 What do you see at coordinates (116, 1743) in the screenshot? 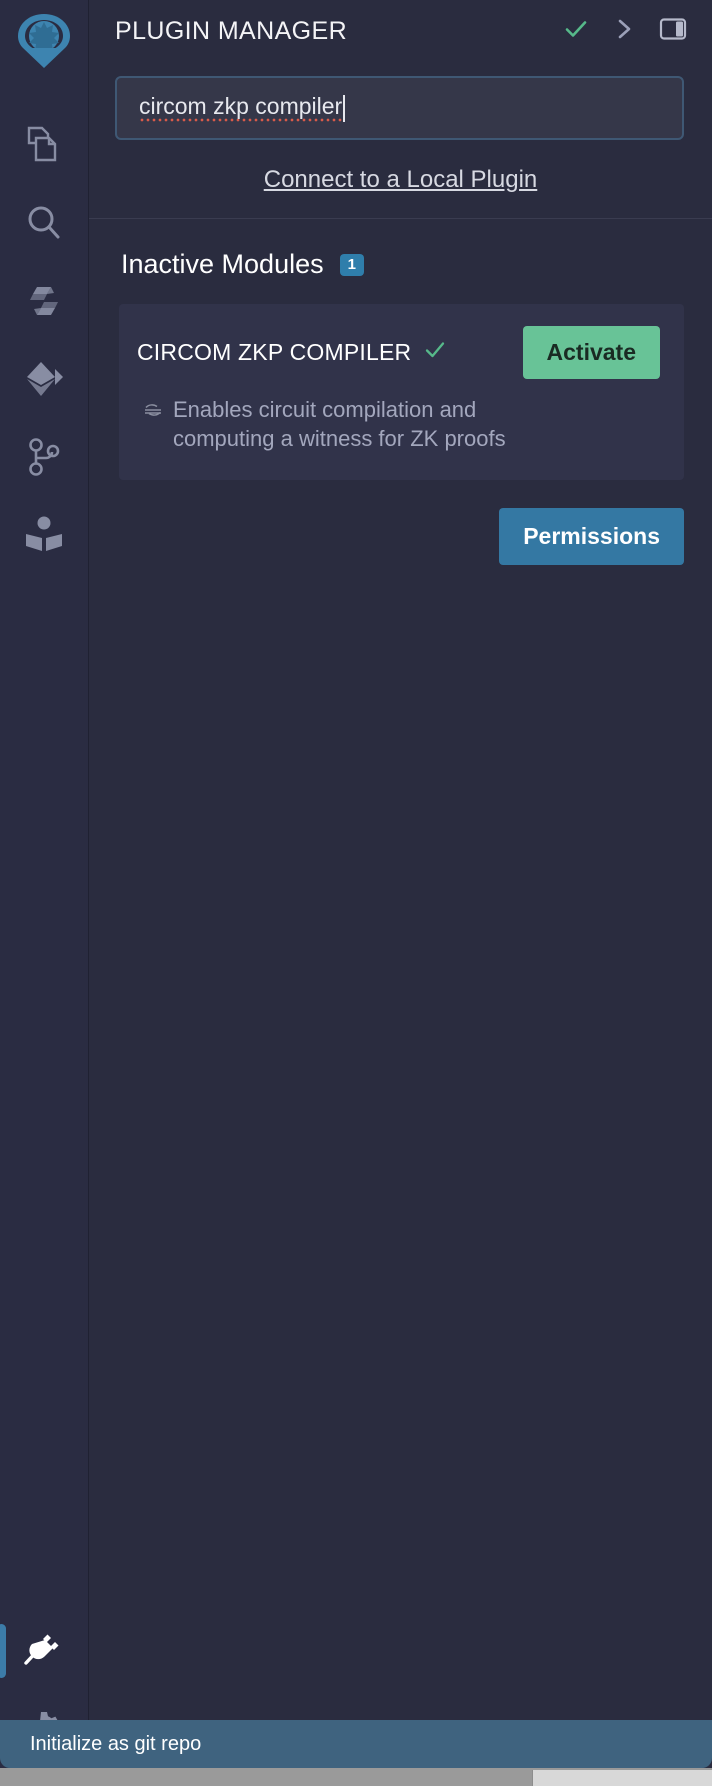
I see `status-bar-text: Initialize as git repo` at bounding box center [116, 1743].